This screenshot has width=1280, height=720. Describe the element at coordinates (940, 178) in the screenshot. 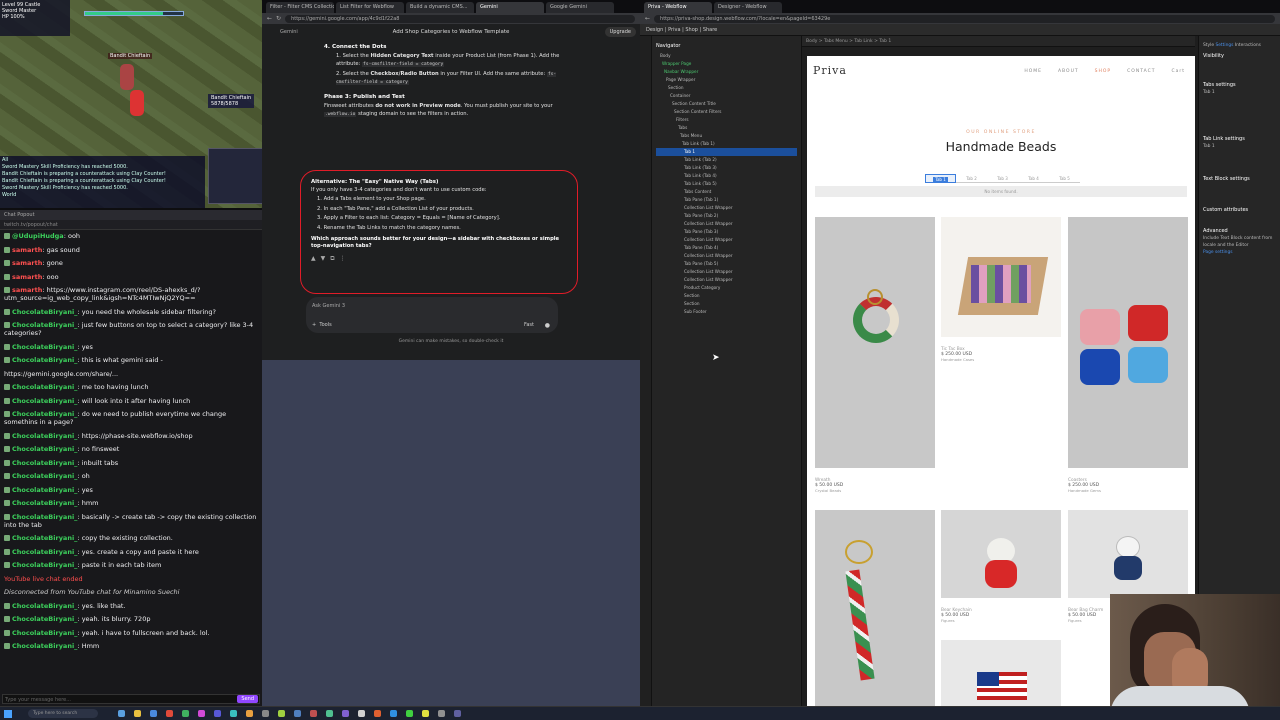

I see `tab-link-1: Tab 1` at that location.